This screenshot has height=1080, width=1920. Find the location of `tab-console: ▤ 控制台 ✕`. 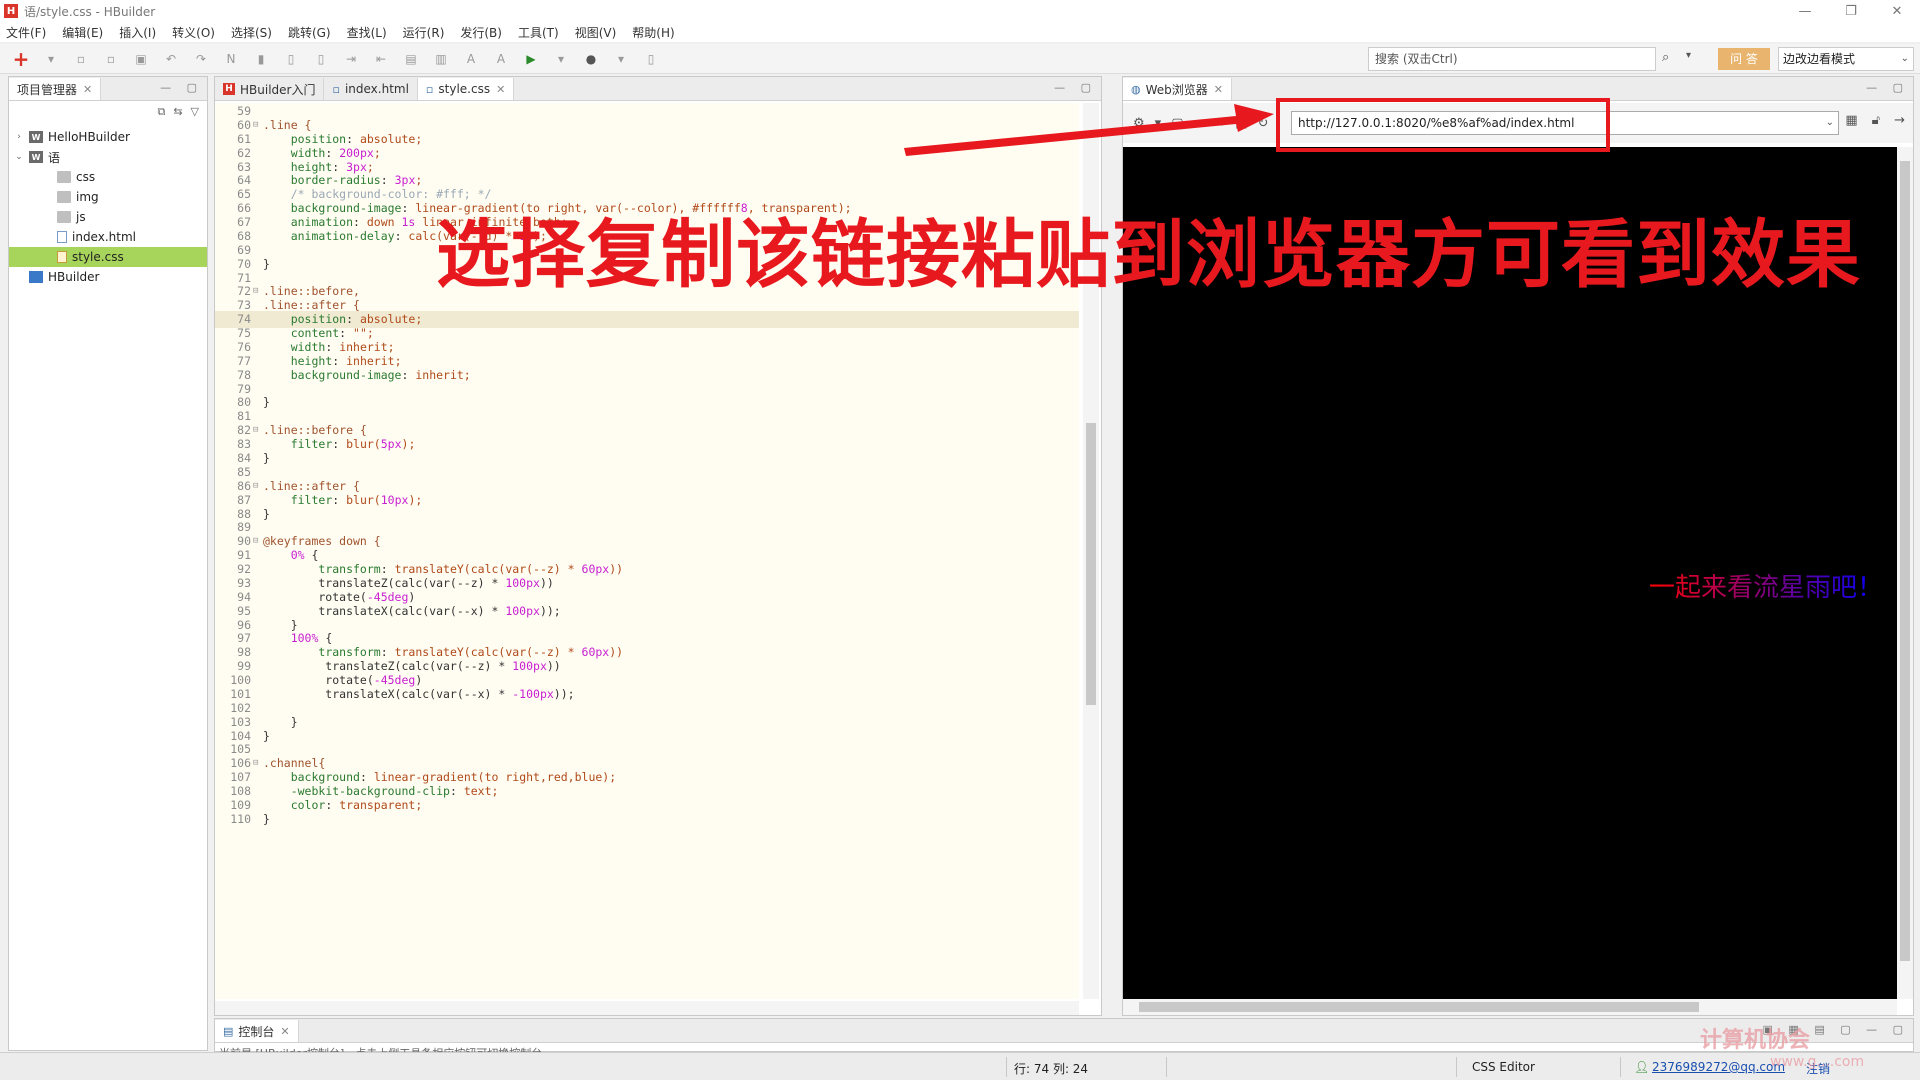

tab-console: ▤ 控制台 ✕ is located at coordinates (257, 1031).